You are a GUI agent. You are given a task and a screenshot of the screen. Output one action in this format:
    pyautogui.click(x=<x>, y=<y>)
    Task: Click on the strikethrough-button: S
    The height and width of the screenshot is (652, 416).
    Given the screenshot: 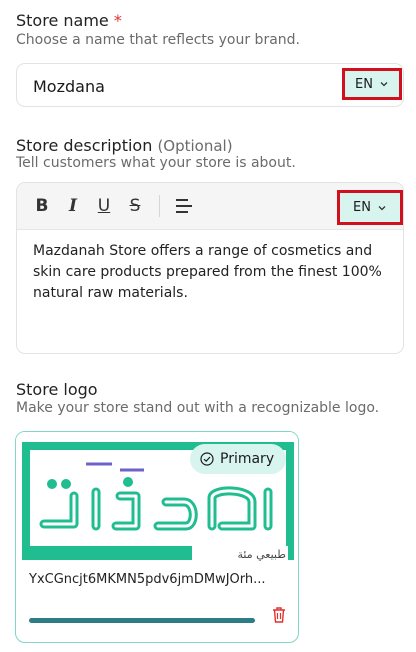 What is the action you would take?
    pyautogui.click(x=135, y=206)
    